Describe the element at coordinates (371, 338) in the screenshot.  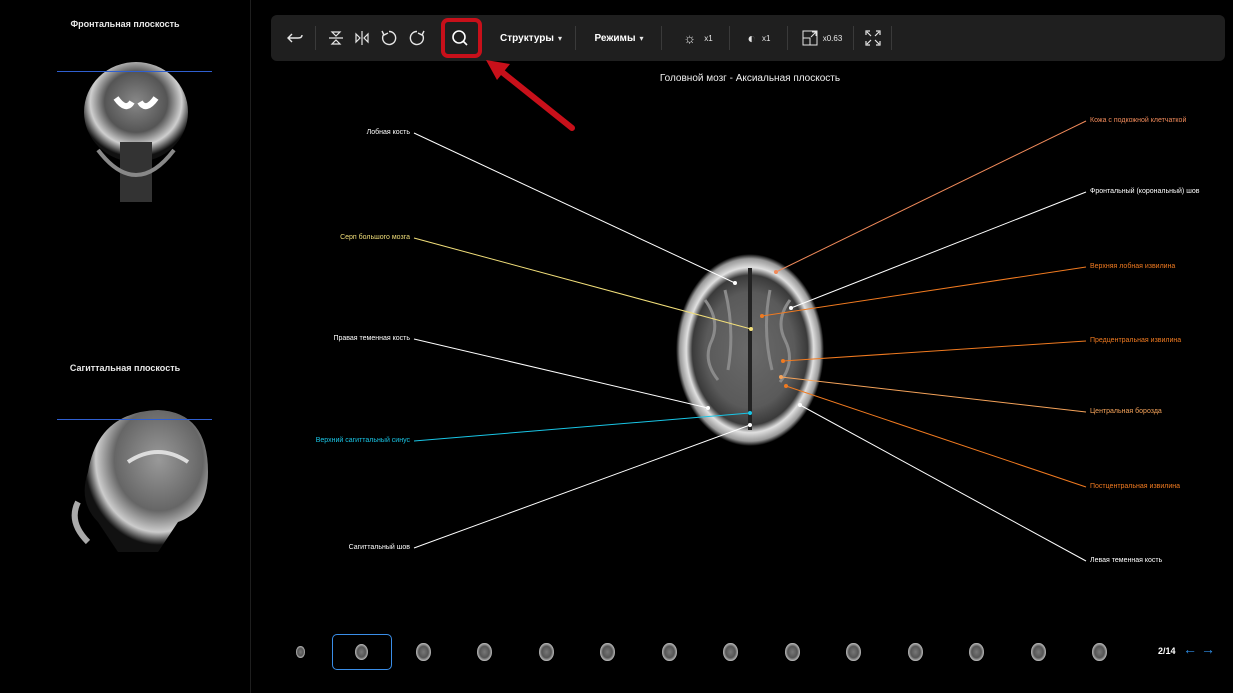
I see `label-right-parietal-bone: Правая теменная кость` at that location.